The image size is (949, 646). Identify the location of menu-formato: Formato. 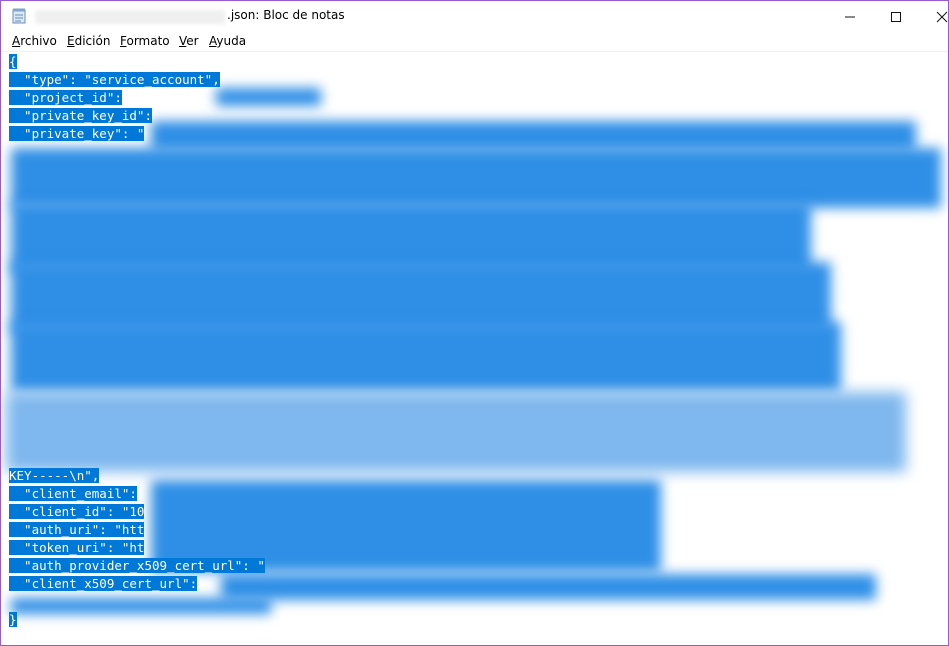
(145, 41).